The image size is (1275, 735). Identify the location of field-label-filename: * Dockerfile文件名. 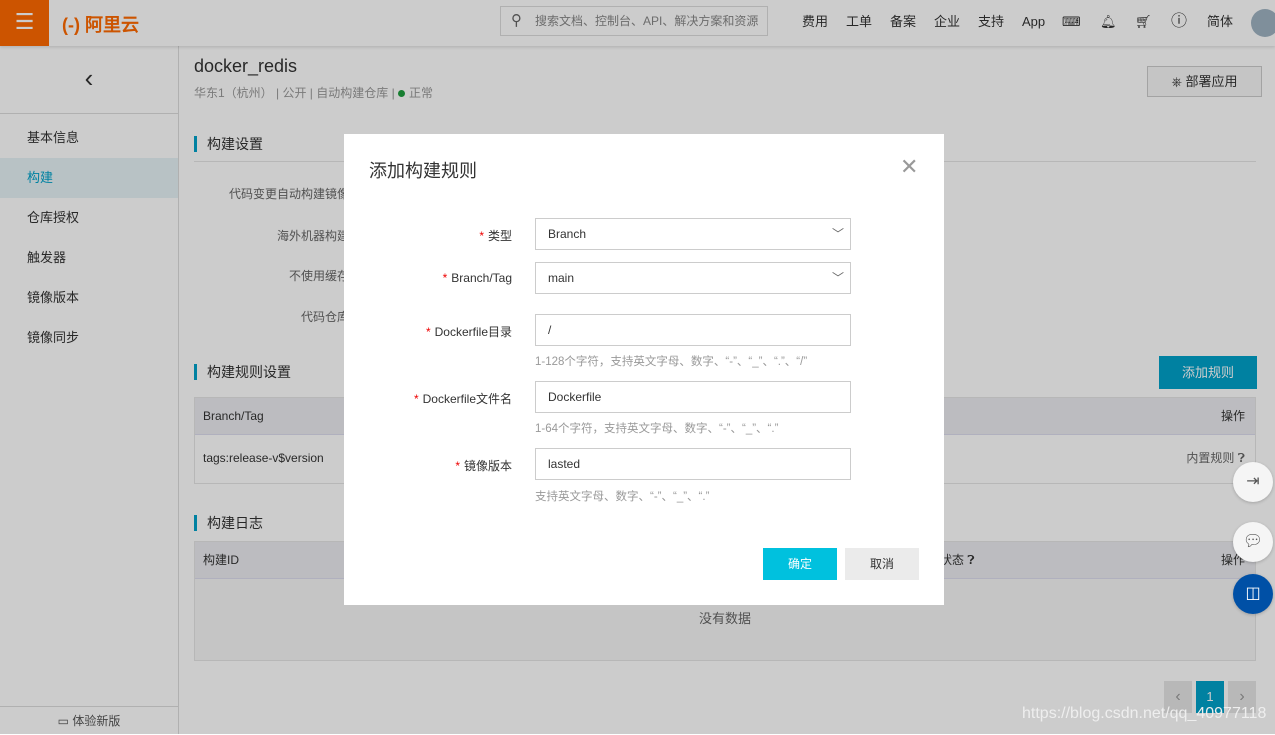
(462, 399).